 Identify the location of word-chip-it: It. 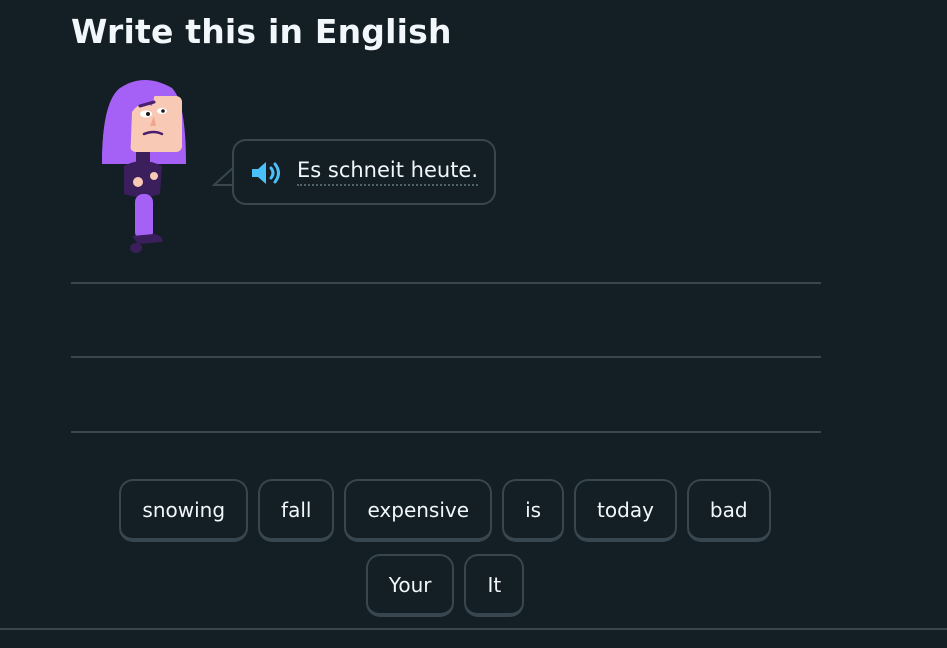
(494, 585).